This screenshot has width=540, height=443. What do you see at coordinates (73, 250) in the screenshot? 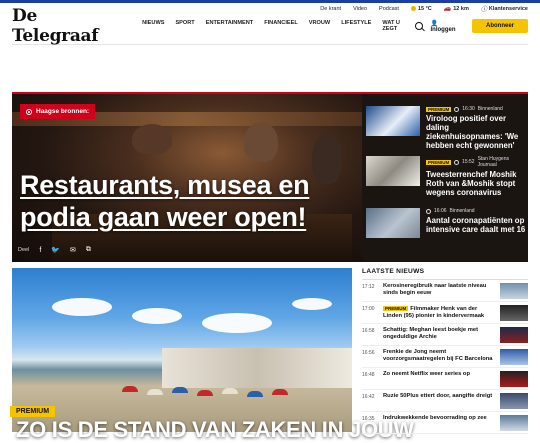
I see `mail-icon: ✉` at bounding box center [73, 250].